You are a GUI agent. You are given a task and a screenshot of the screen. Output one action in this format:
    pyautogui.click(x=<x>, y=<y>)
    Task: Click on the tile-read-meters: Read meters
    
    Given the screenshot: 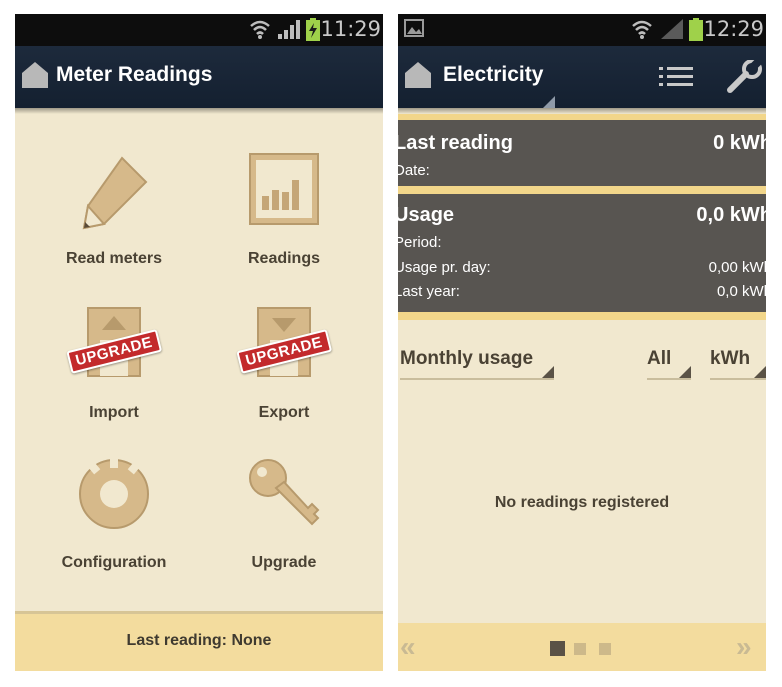 What is the action you would take?
    pyautogui.click(x=114, y=228)
    